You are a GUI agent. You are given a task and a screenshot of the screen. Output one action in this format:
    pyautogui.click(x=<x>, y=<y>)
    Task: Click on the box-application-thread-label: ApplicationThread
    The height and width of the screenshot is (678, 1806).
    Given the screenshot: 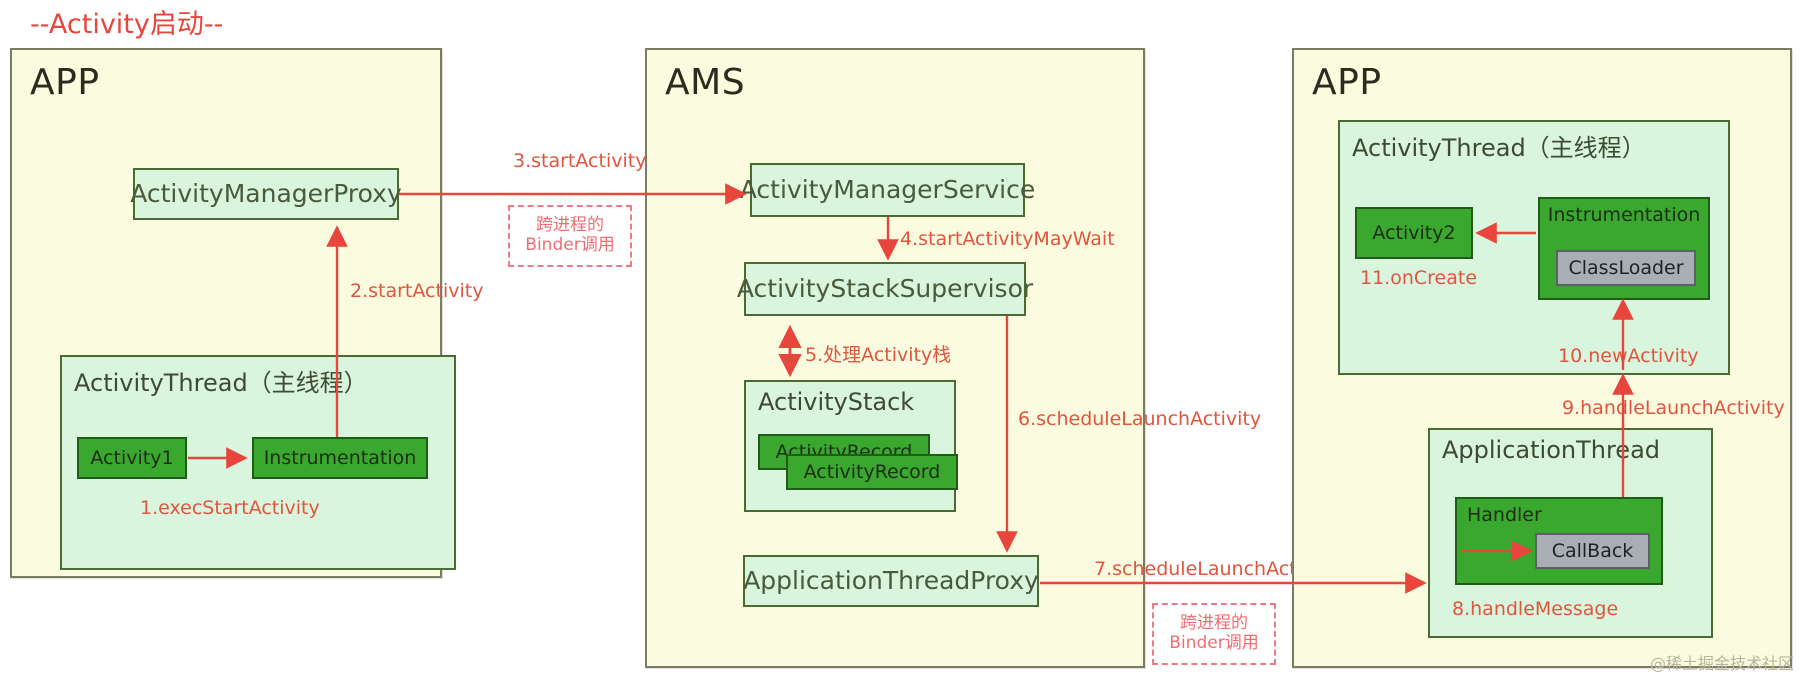 What is the action you would take?
    pyautogui.click(x=1551, y=450)
    